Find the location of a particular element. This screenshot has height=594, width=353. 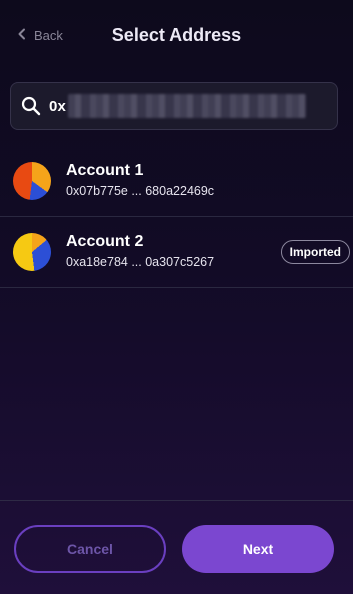

search-value: 0x is located at coordinates (58, 106).